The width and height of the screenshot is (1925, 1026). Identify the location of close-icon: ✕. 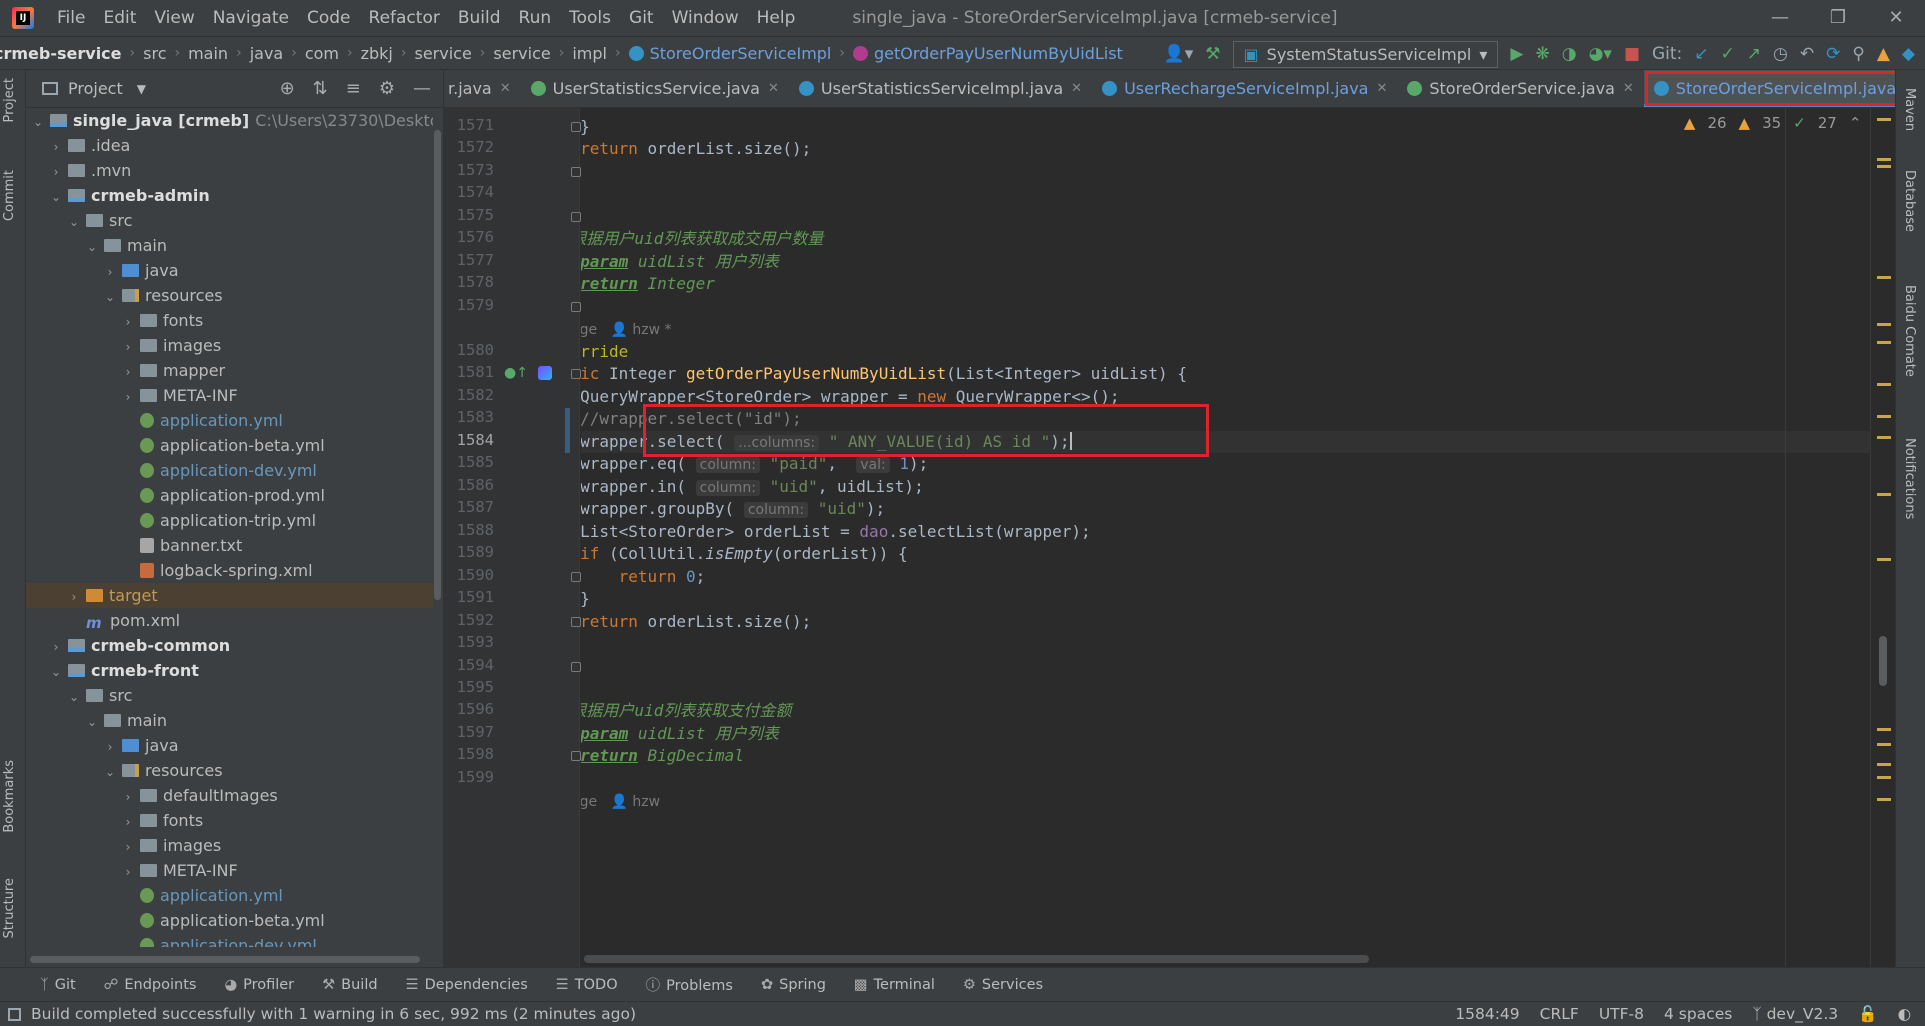
(505, 88).